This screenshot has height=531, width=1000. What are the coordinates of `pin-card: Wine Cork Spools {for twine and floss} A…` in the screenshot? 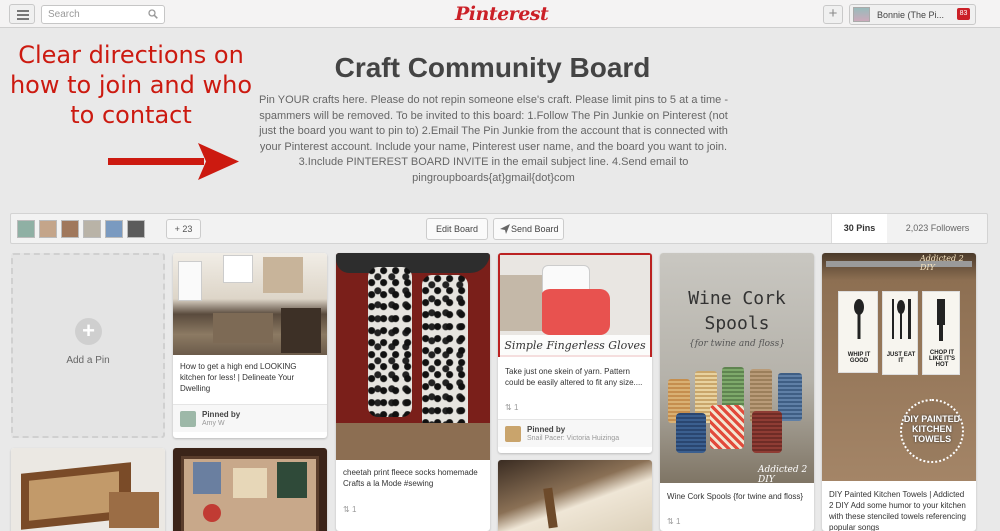 It's located at (737, 392).